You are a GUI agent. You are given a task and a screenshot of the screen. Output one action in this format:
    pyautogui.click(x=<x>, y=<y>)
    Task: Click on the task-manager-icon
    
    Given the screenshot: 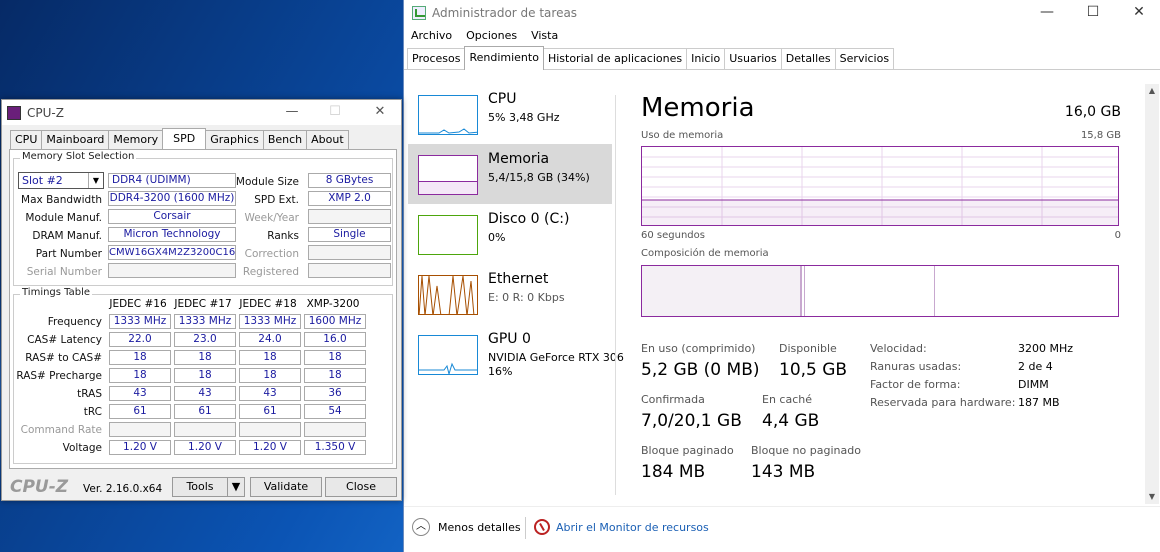 What is the action you would take?
    pyautogui.click(x=419, y=12)
    